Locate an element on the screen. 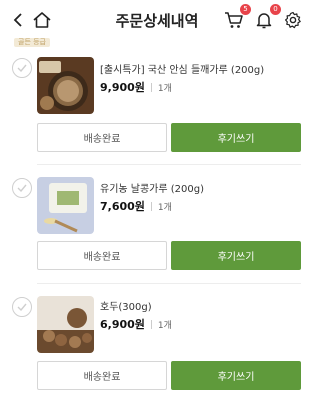 The image size is (320, 400). home-icon is located at coordinates (42, 20).